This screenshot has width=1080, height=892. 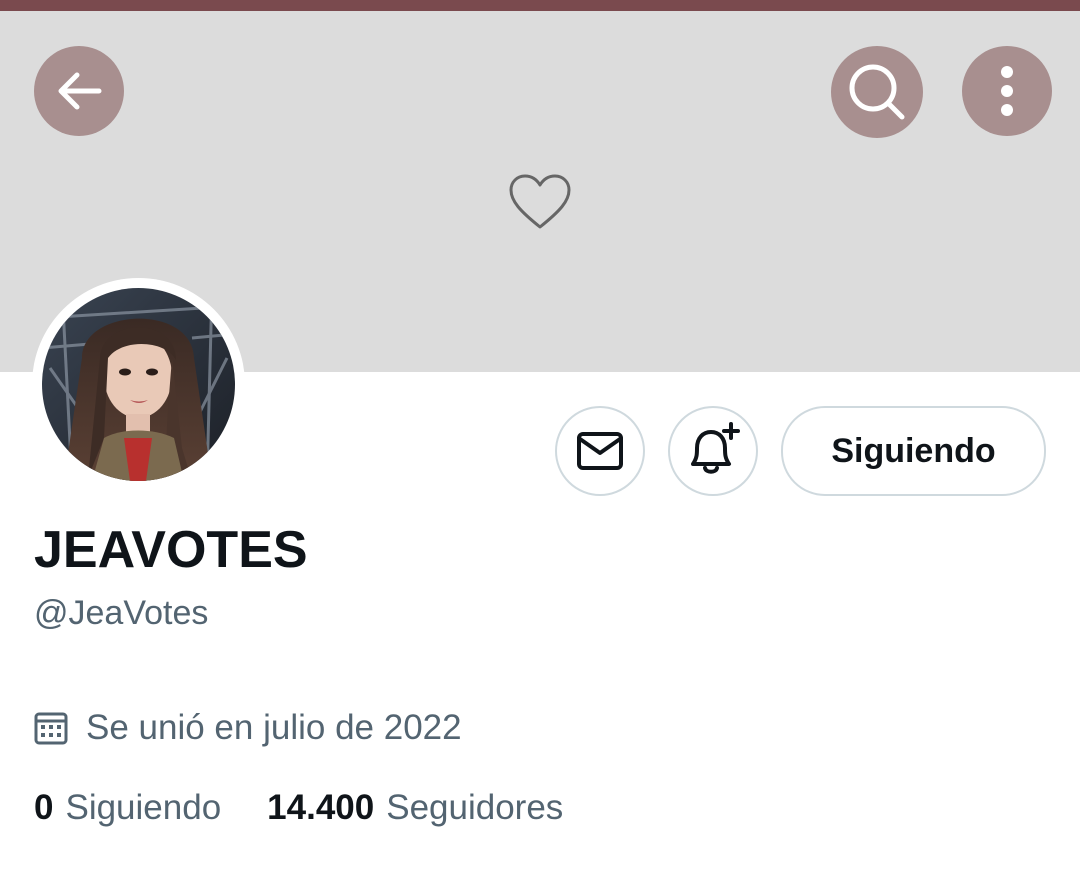 I want to click on following-button-label: Siguiendo, so click(x=913, y=450).